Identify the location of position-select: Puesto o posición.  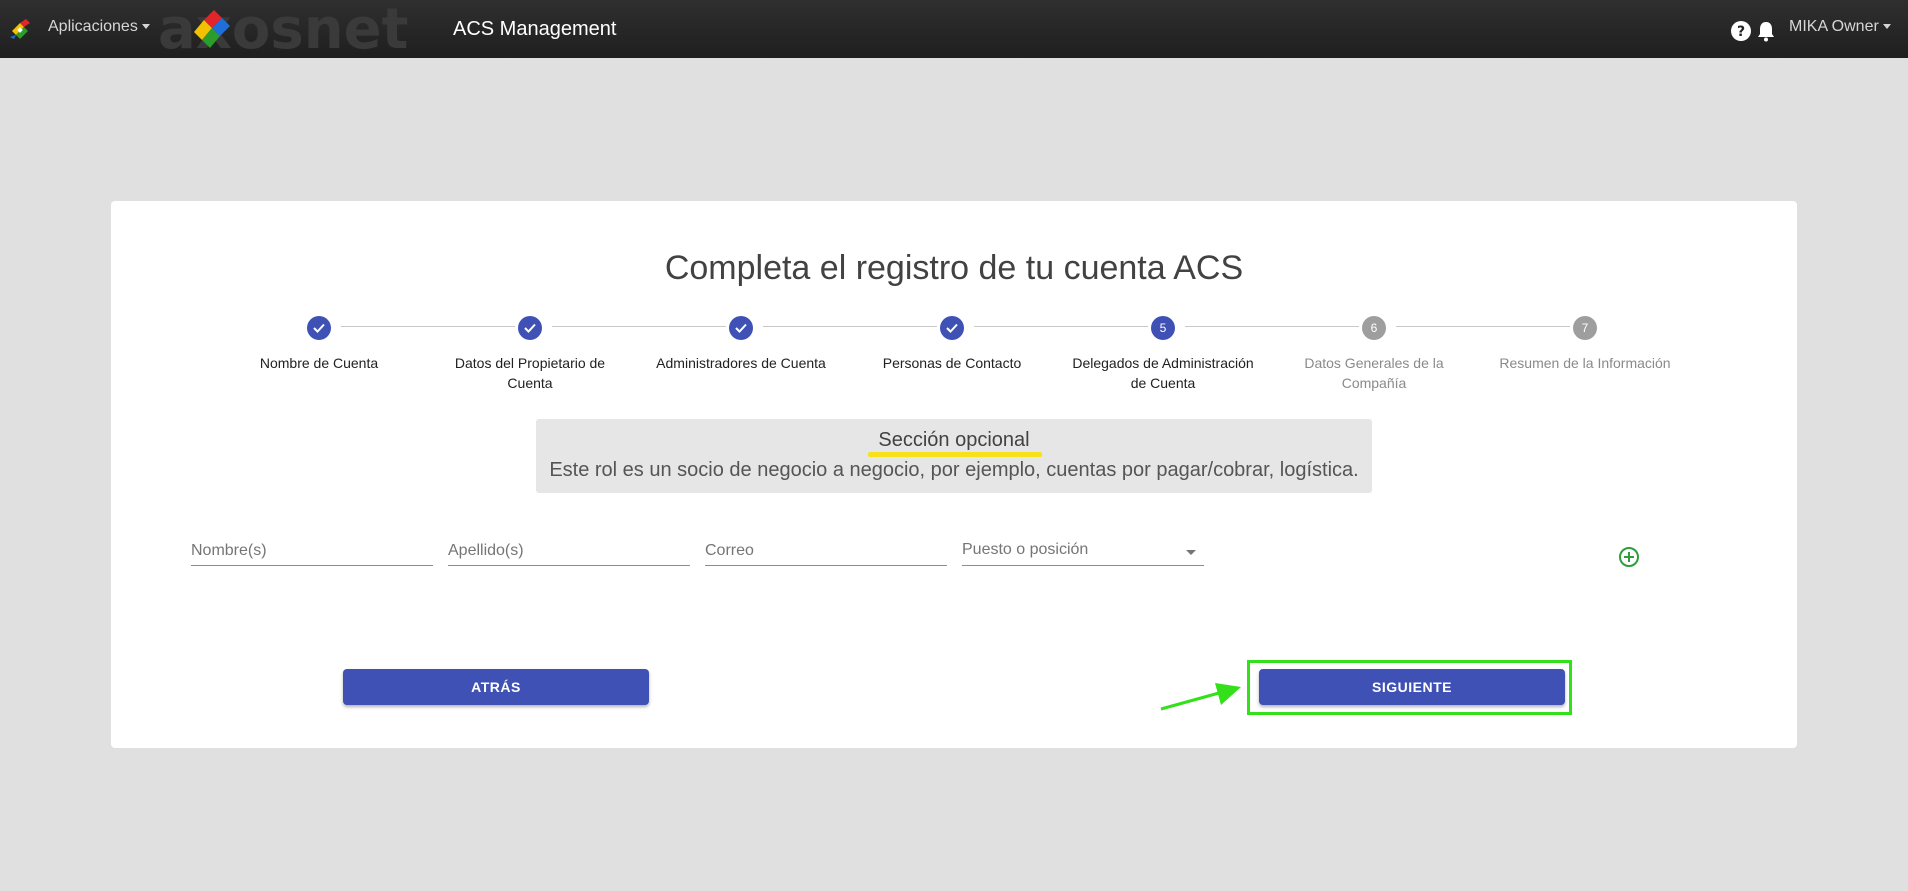
(1083, 551).